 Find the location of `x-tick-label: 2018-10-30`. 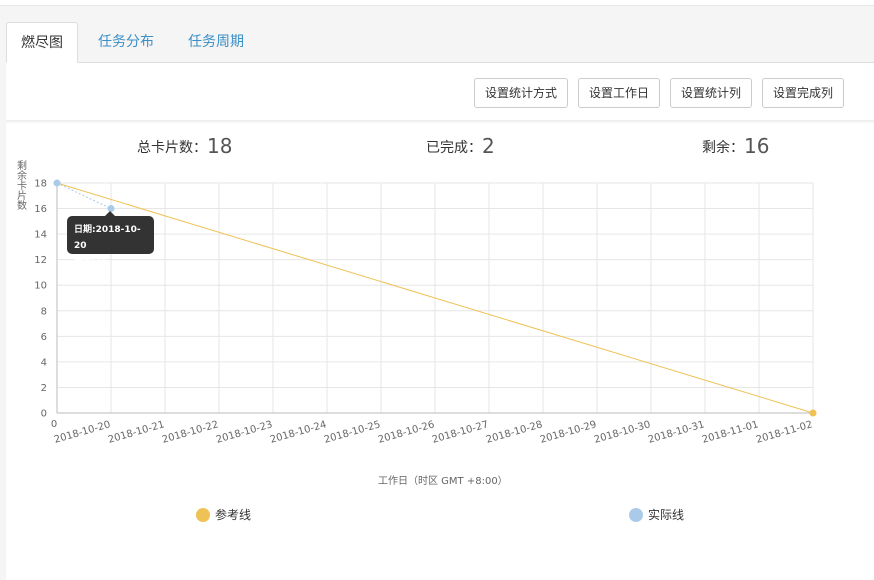

x-tick-label: 2018-10-30 is located at coordinates (622, 432).